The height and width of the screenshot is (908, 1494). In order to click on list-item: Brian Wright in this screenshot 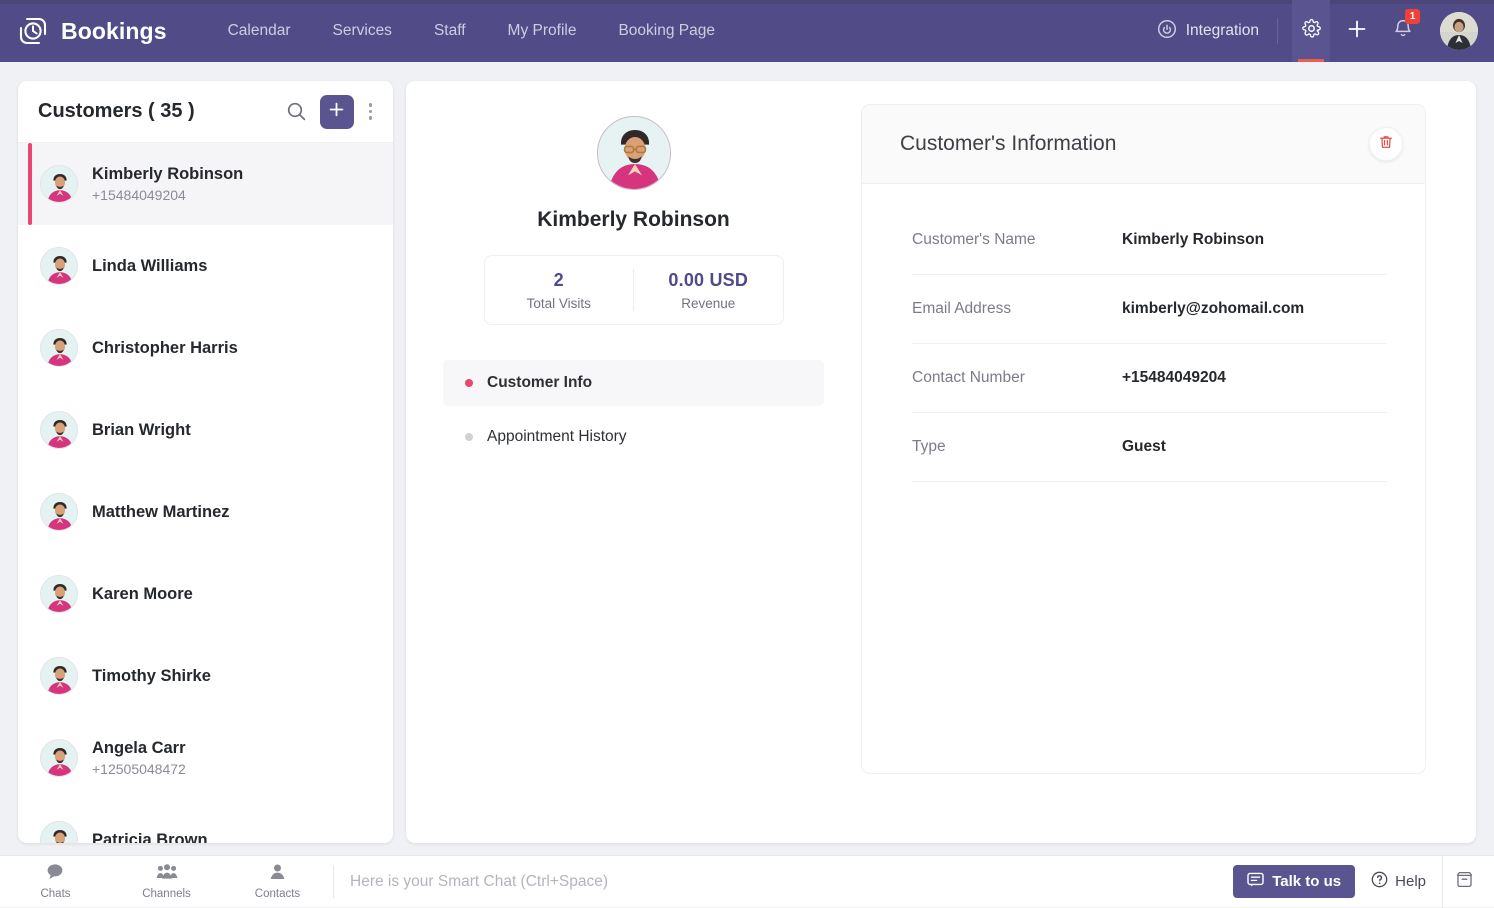, I will do `click(205, 430)`.